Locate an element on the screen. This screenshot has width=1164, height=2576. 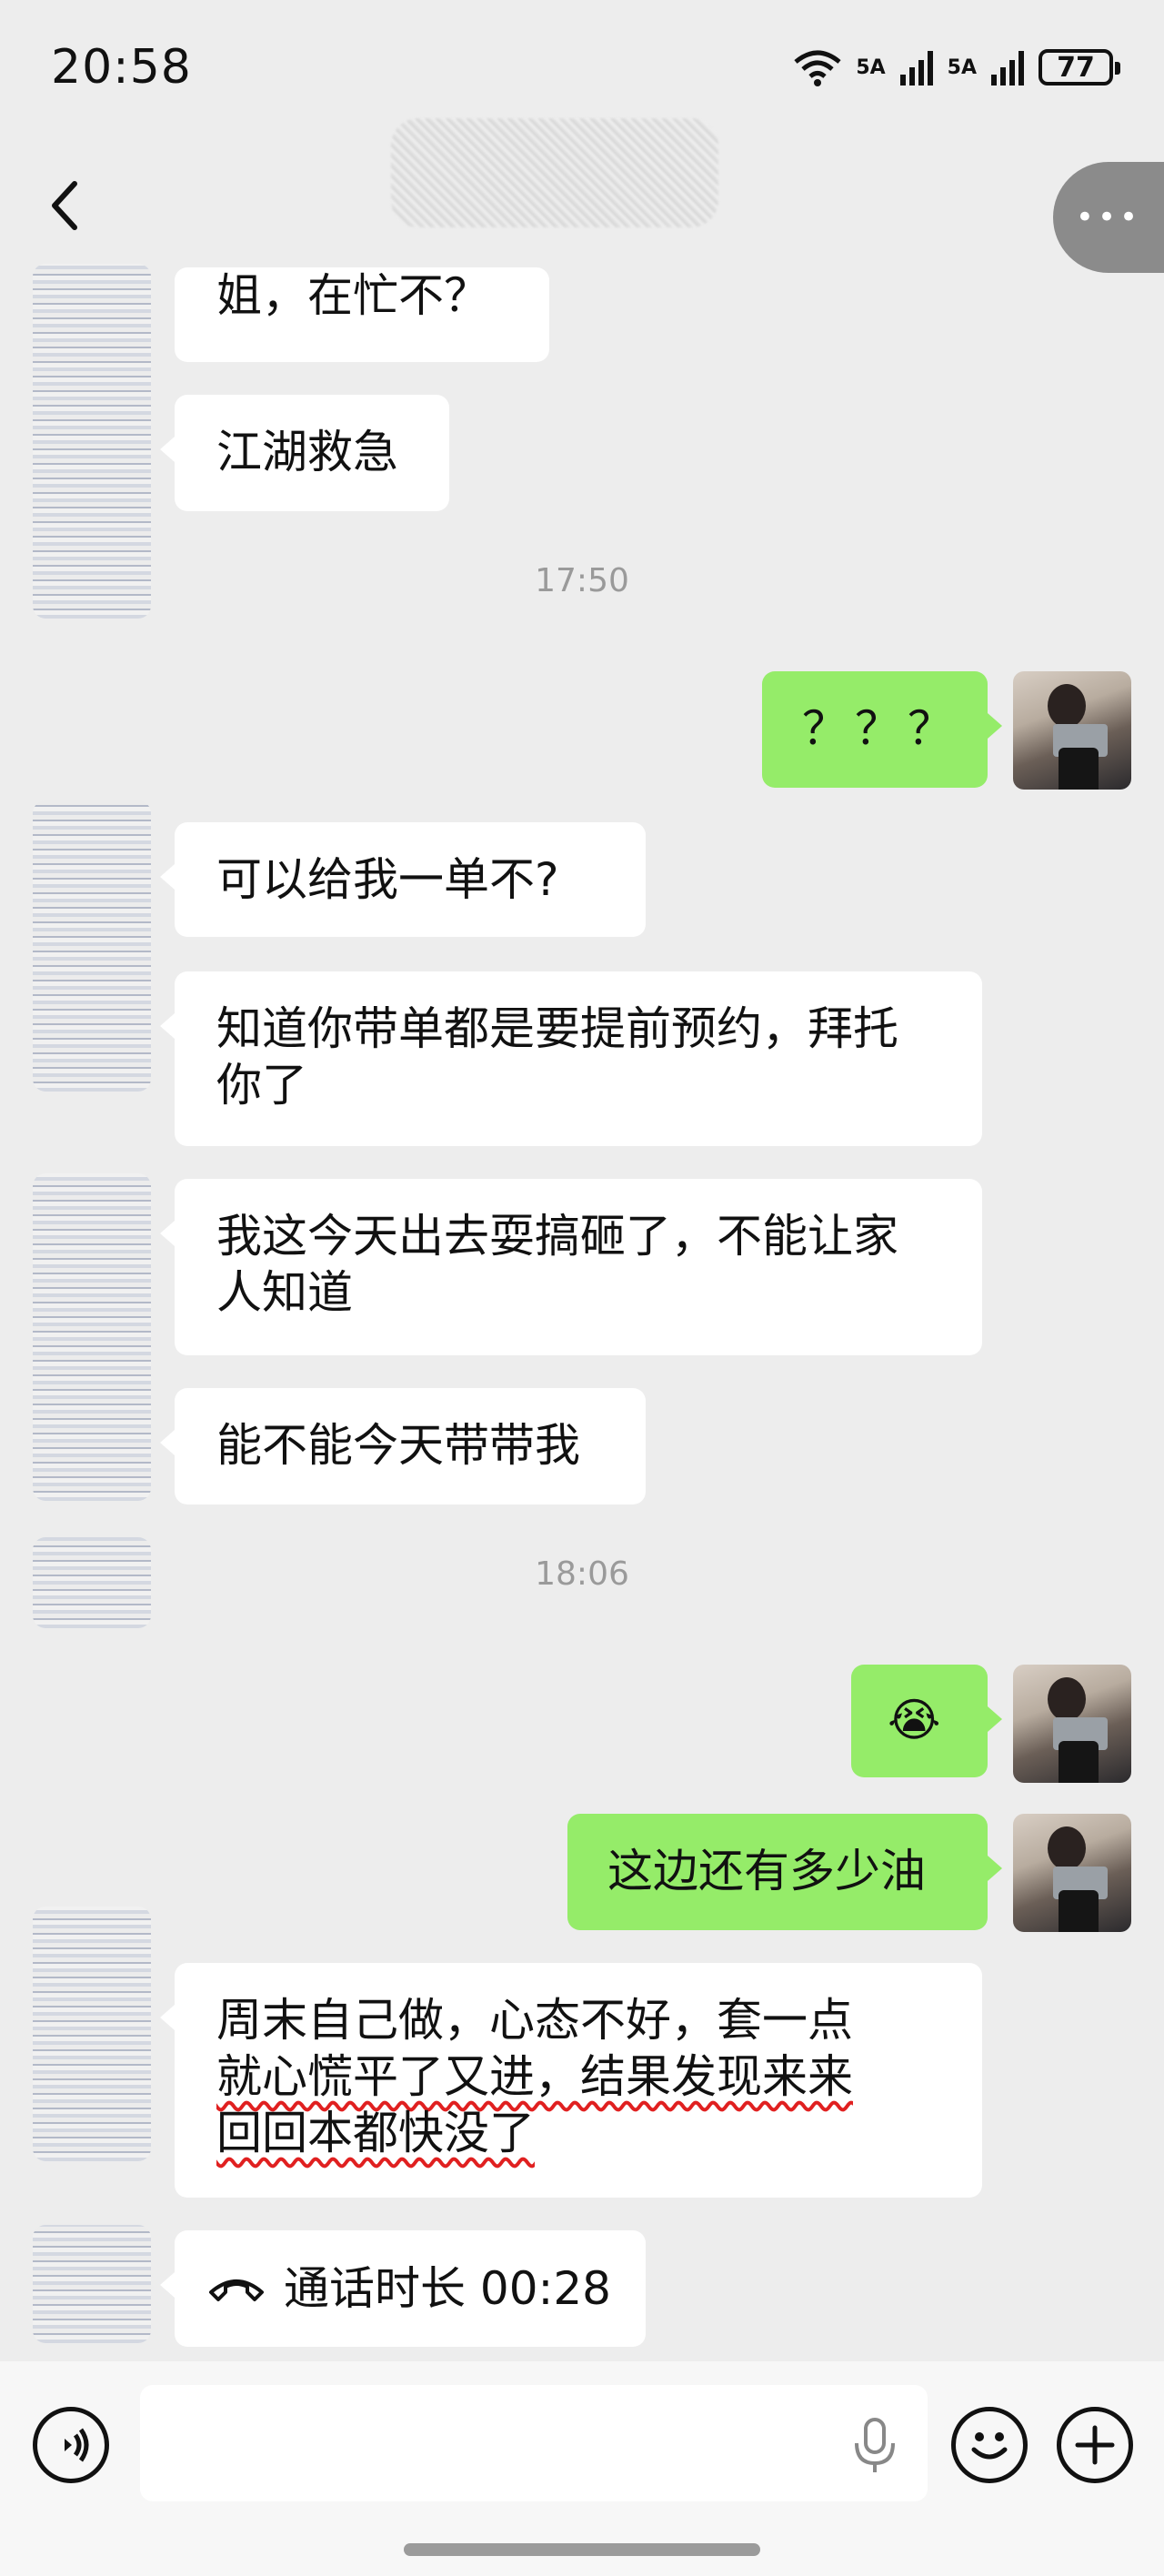
message-text: ？？？ is located at coordinates (881, 728).